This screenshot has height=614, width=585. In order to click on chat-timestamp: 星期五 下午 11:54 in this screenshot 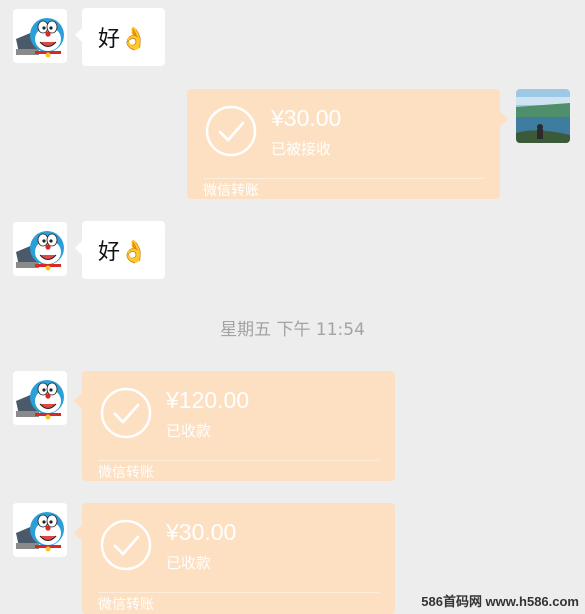, I will do `click(292, 330)`.